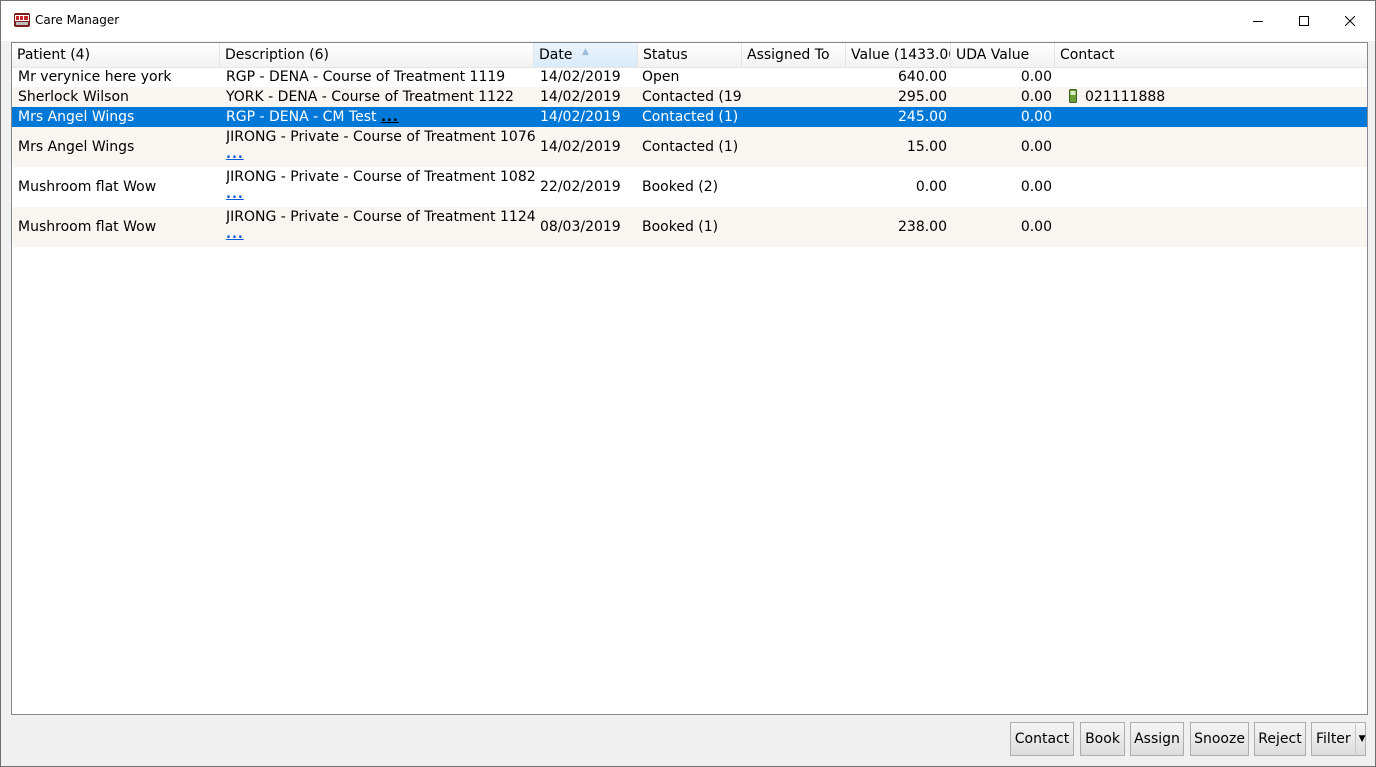 The image size is (1376, 767). I want to click on cell-status: Booked (2), so click(680, 187).